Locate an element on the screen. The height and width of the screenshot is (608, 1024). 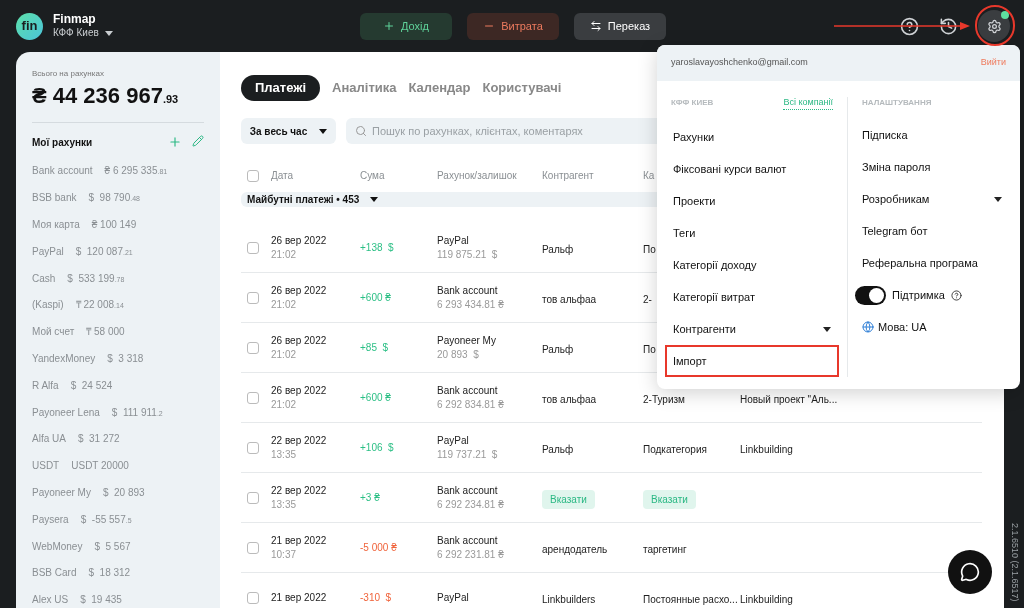
table-cell: таргетинг is located at coordinates (665, 549).